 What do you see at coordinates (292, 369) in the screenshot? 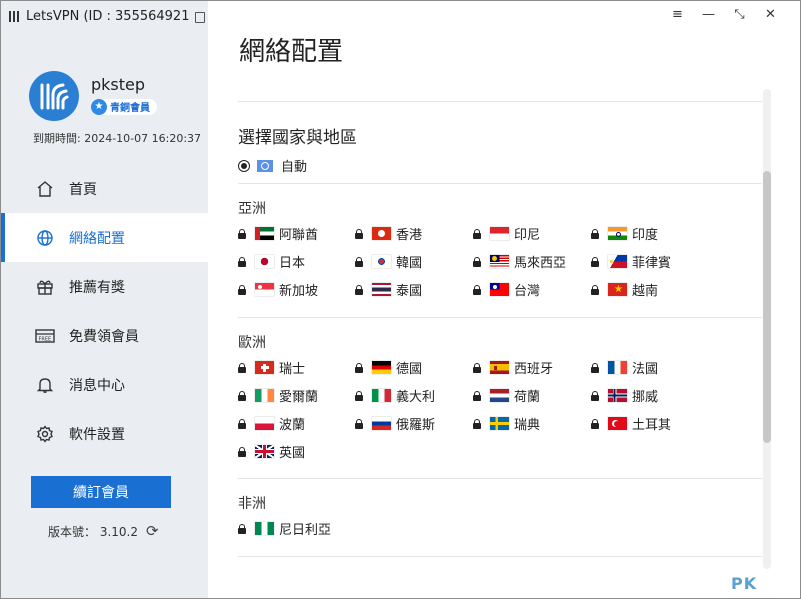
I see `country-name: 瑞士` at bounding box center [292, 369].